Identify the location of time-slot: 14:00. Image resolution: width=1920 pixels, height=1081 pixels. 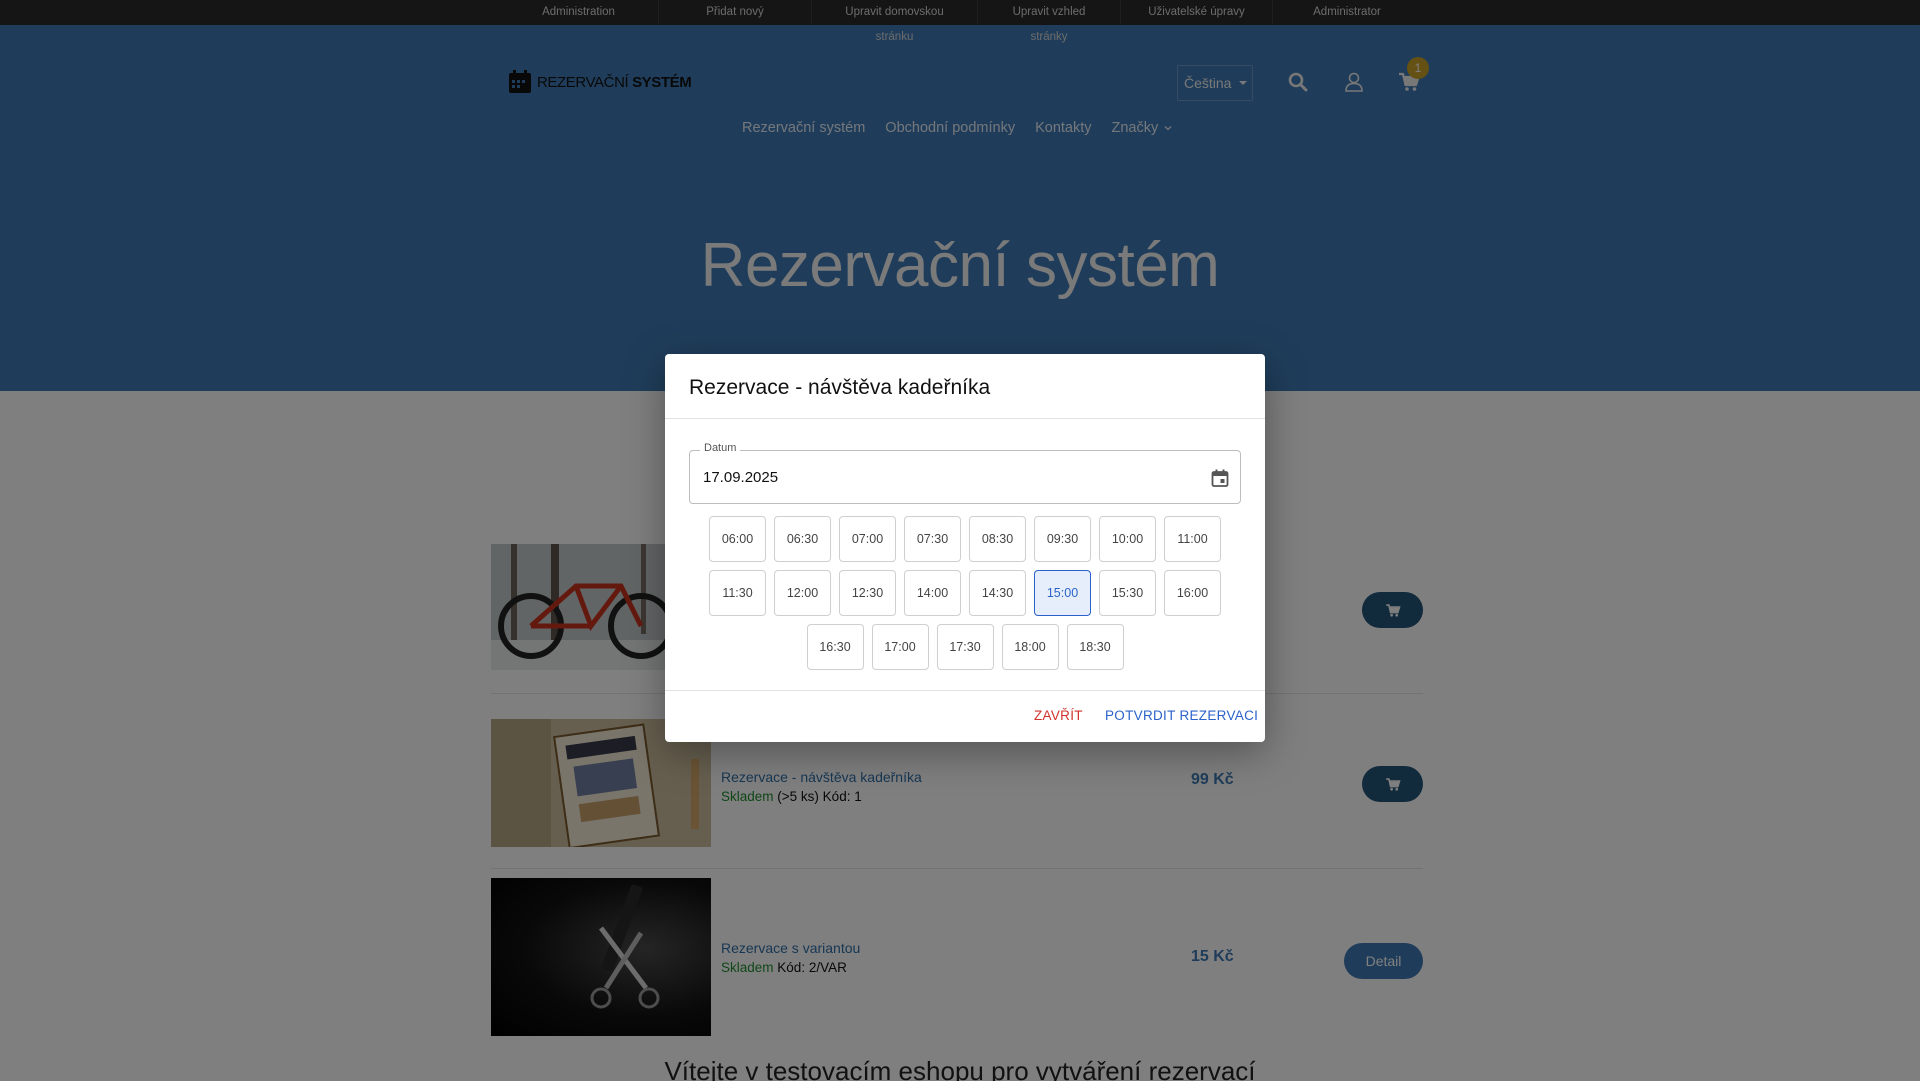
(932, 593).